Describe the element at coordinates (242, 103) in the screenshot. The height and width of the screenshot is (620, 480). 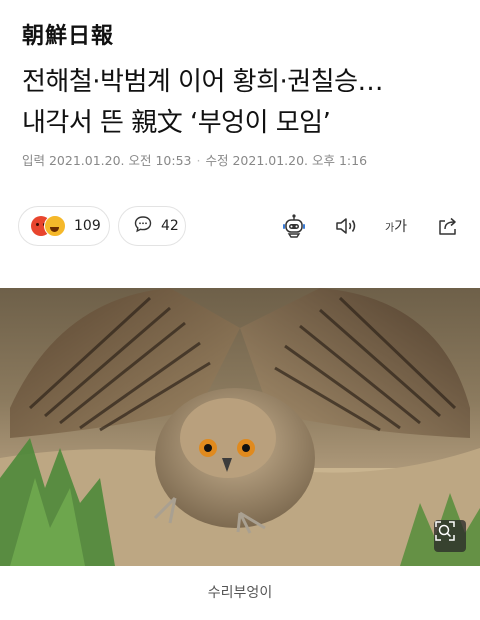
I see `article-headline: 전해철·박범계 이어 황희·권칠승… 내각서 뜬 親文 ‘부엉이 모임’` at that location.